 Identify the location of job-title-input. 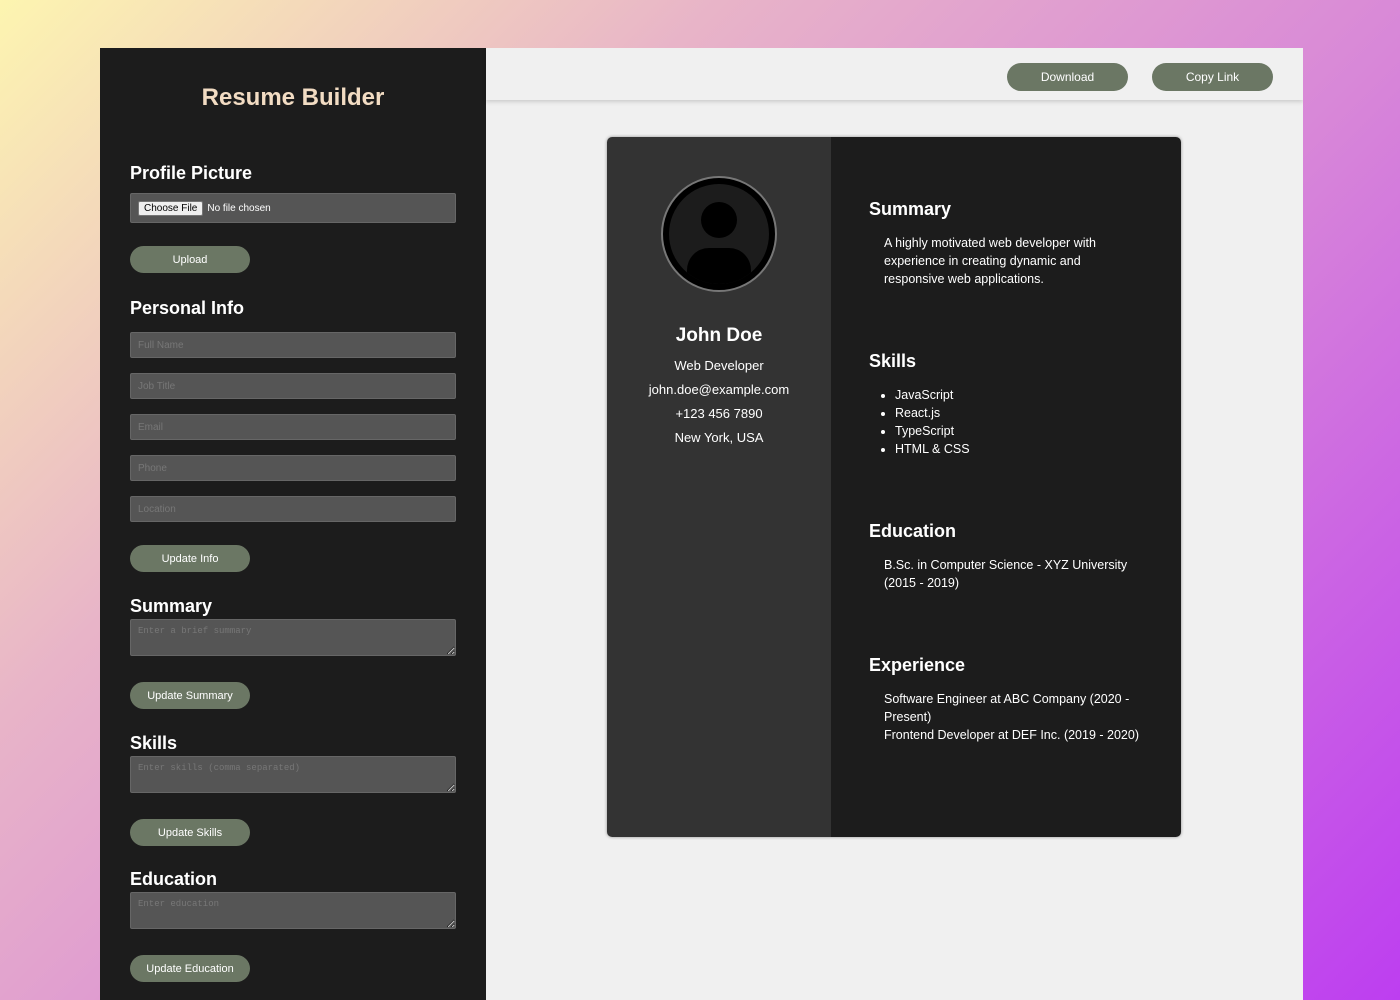
(293, 386).